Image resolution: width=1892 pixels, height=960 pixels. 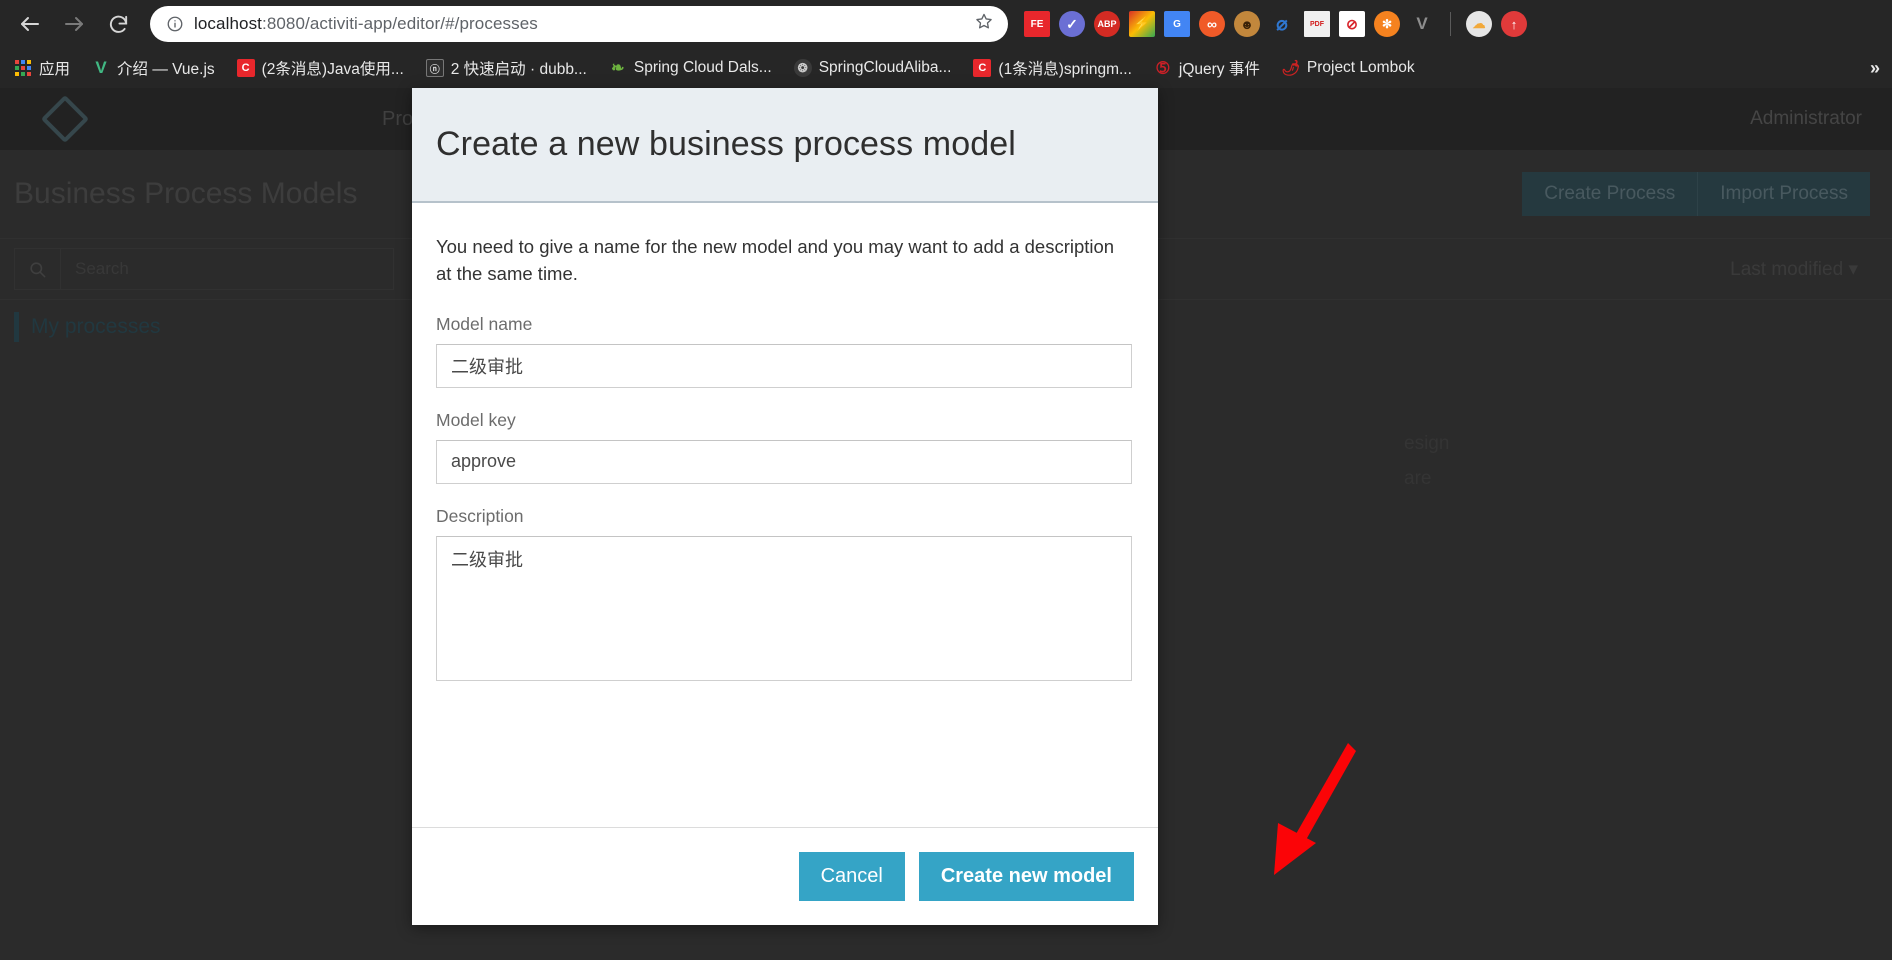 What do you see at coordinates (1107, 24) in the screenshot?
I see `adblock-plus-extension-icon: ABP` at bounding box center [1107, 24].